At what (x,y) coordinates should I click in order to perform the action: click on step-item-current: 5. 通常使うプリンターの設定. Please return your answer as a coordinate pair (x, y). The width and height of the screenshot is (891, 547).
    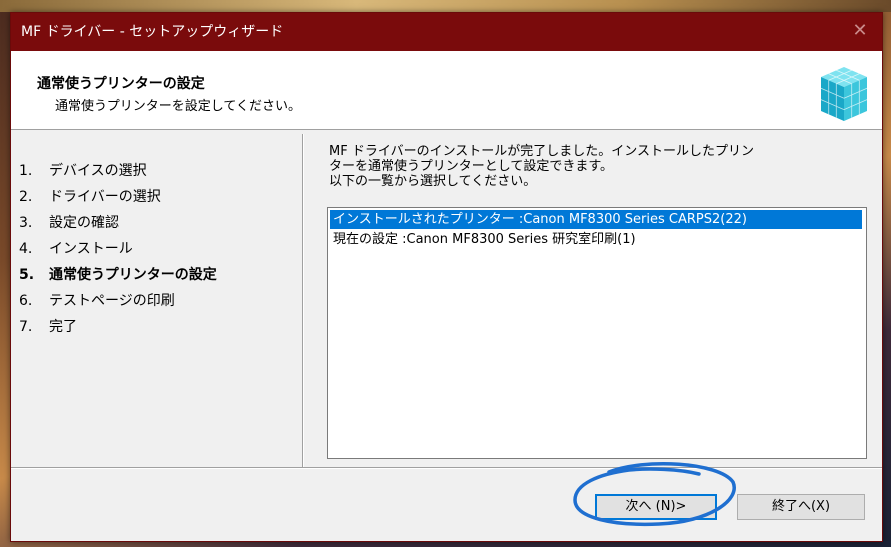
    Looking at the image, I should click on (118, 275).